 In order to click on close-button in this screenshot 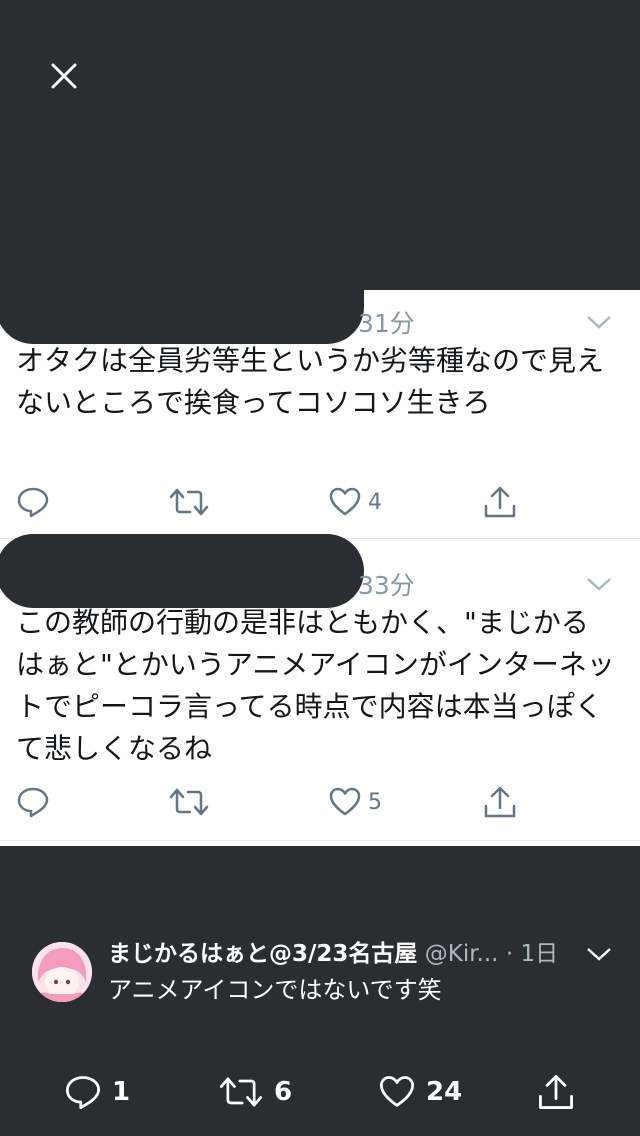, I will do `click(64, 76)`.